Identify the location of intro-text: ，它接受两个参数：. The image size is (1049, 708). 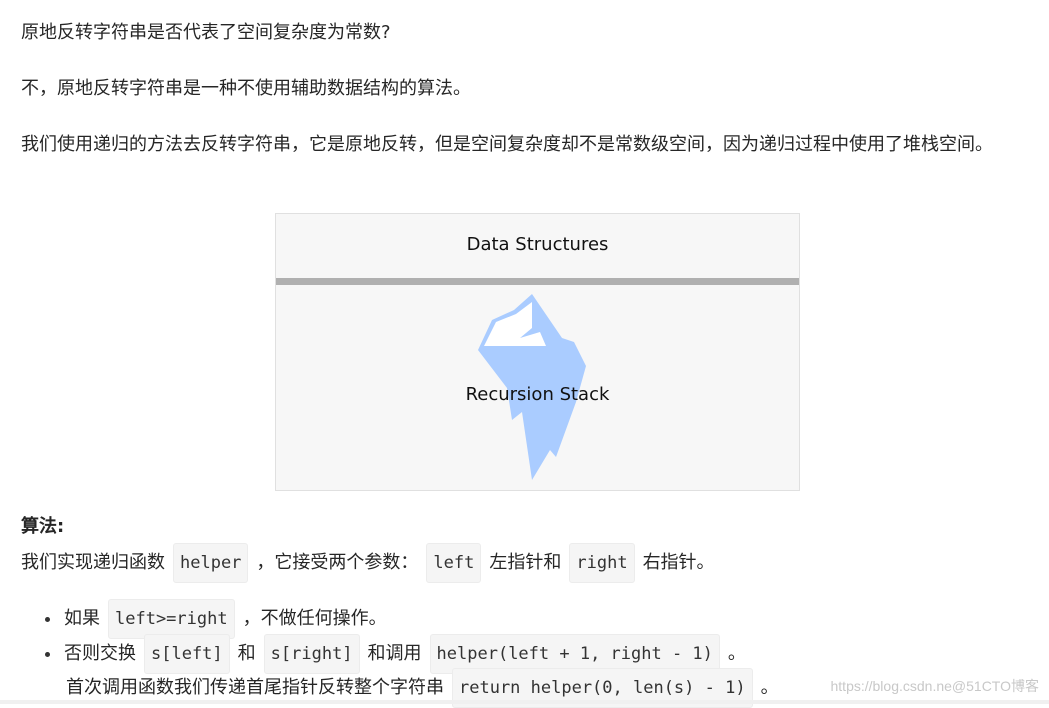
(337, 562).